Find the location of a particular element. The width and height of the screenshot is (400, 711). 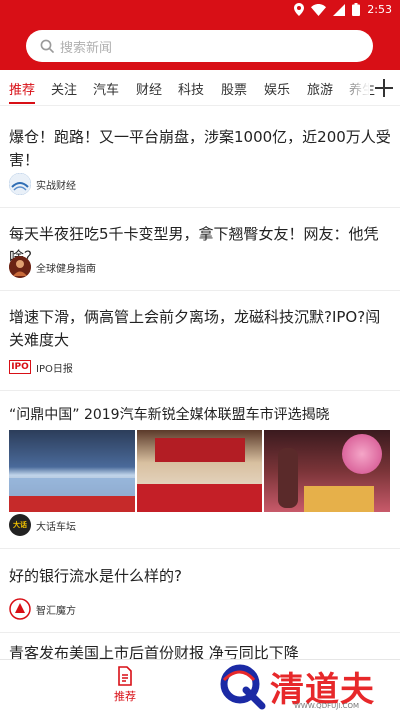

battery-icon is located at coordinates (356, 9).